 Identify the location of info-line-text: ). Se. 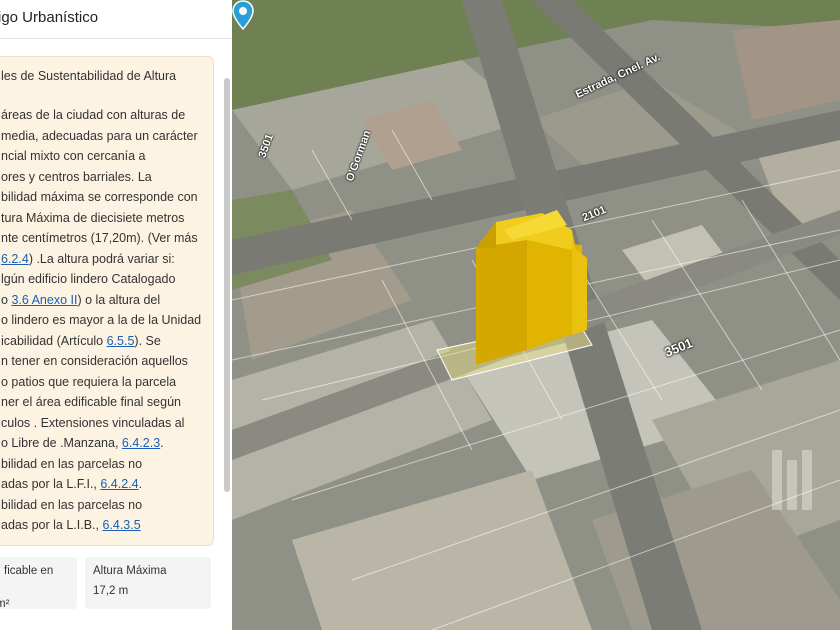
(147, 340).